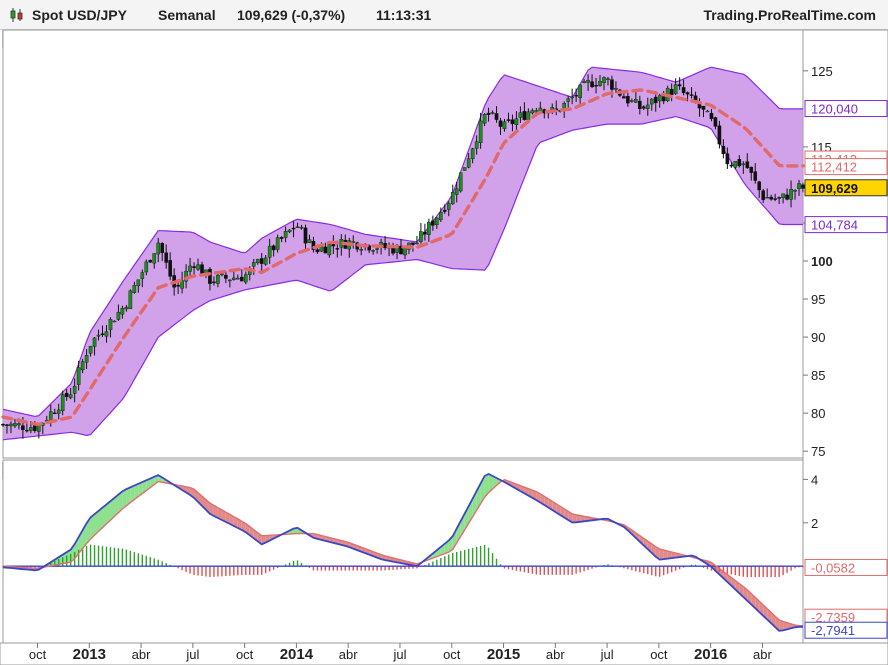 The height and width of the screenshot is (665, 888). Describe the element at coordinates (818, 451) in the screenshot. I see `price-tick-label: 75` at that location.